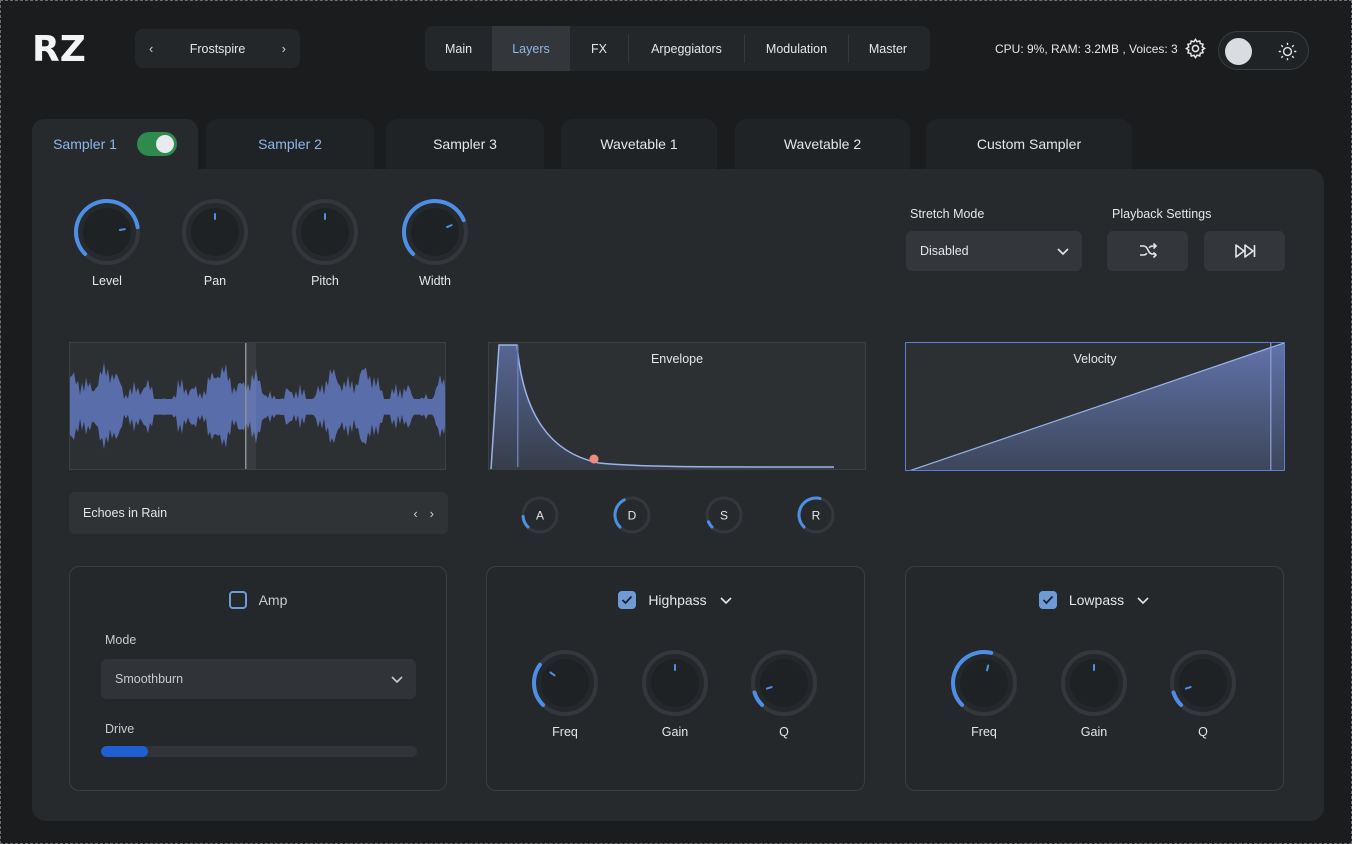  I want to click on velocity-display: Velocity, so click(1095, 406).